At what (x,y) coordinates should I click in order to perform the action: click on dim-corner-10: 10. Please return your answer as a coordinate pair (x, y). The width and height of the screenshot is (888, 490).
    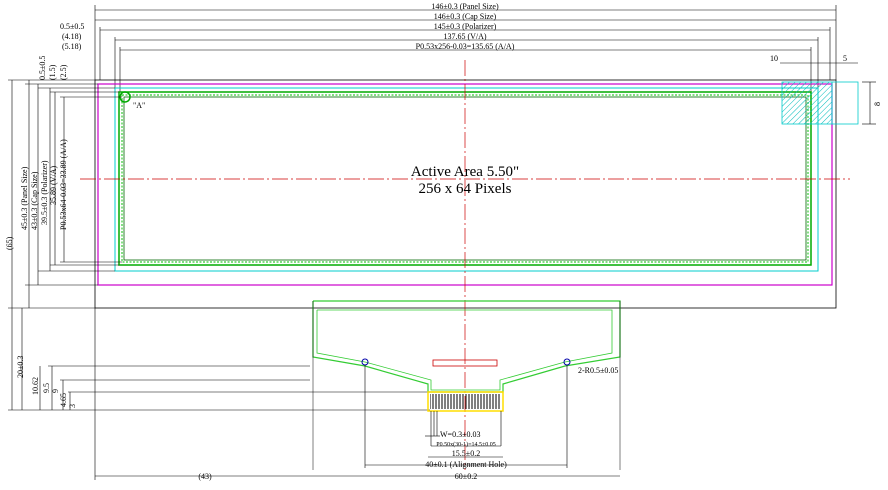
    Looking at the image, I should click on (774, 58).